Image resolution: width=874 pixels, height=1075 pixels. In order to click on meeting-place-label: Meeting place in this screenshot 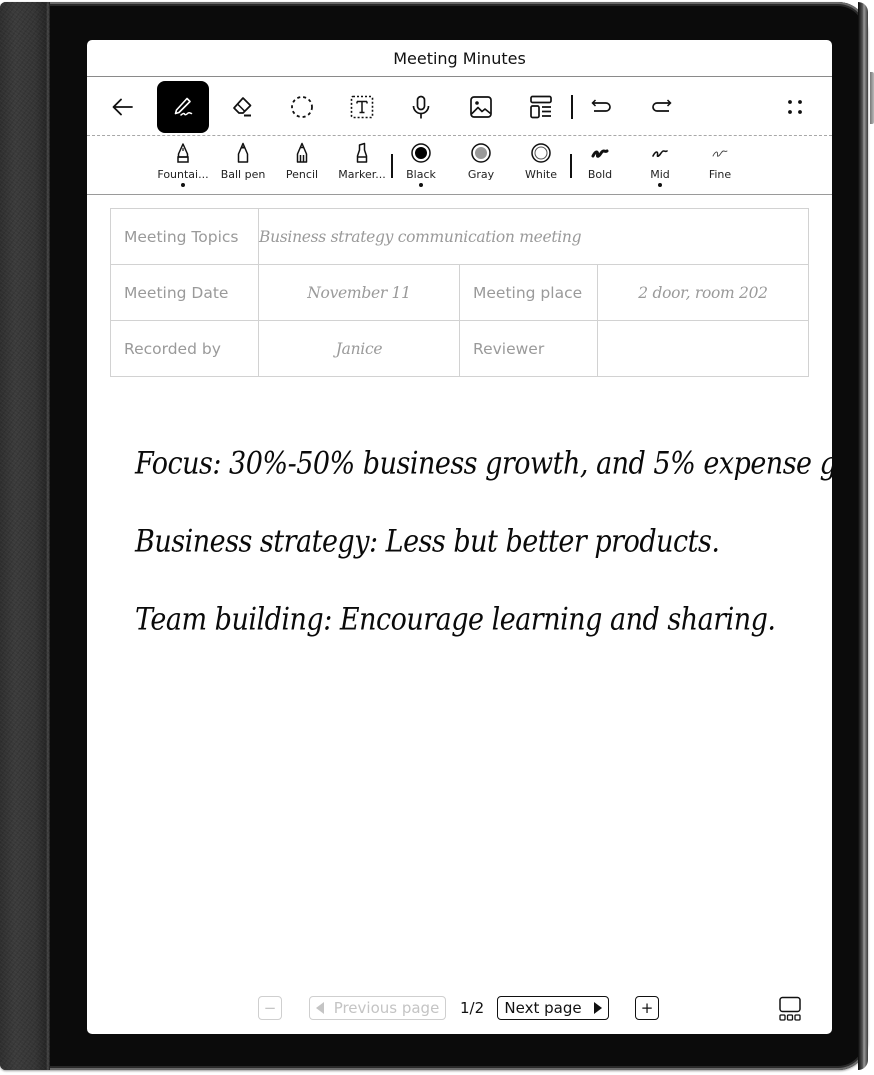, I will do `click(528, 292)`.